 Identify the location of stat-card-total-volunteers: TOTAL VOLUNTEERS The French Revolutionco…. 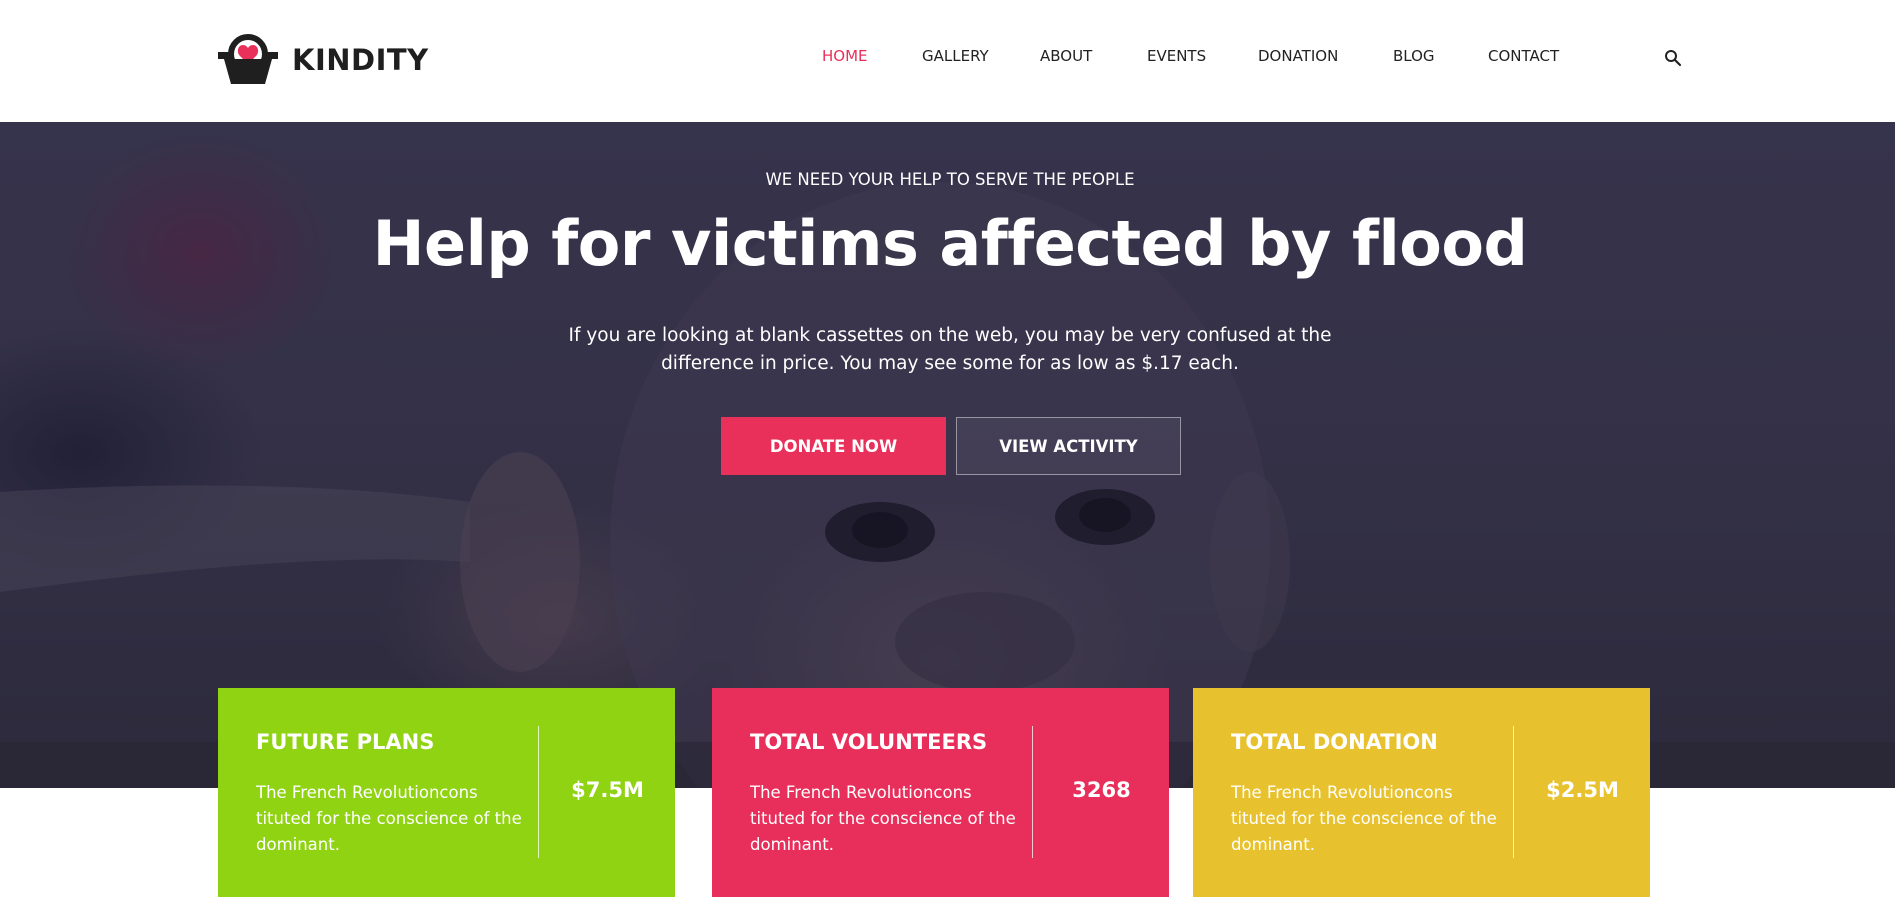
(940, 792).